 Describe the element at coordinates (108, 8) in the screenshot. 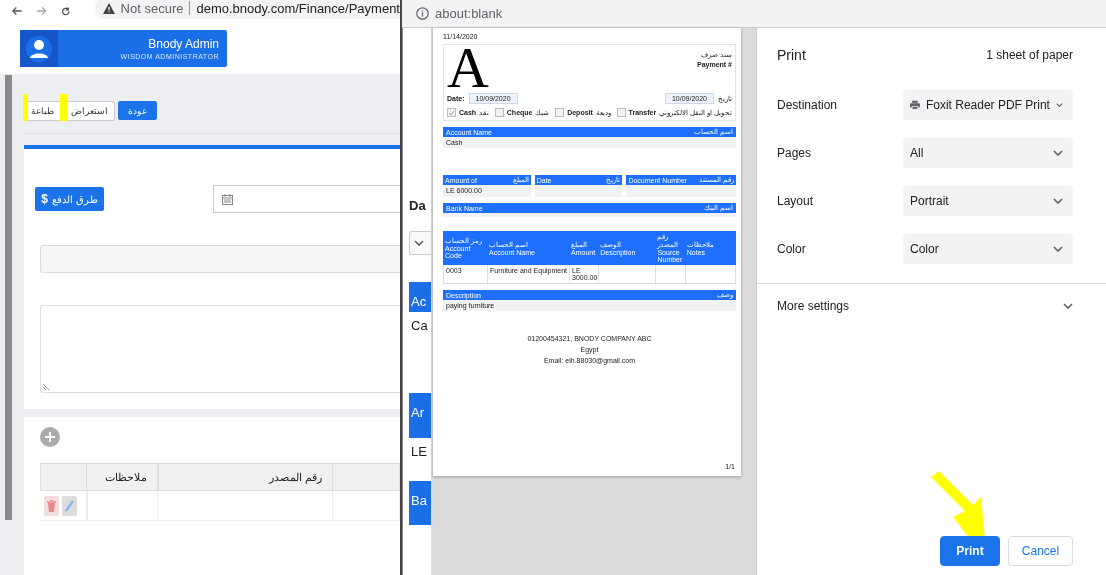

I see `warning-icon` at that location.